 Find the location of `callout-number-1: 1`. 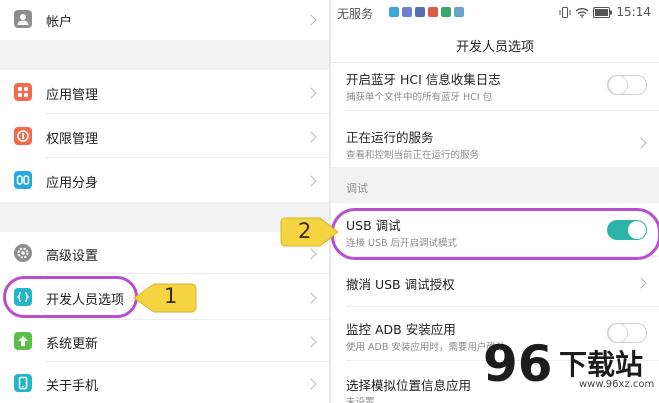

callout-number-1: 1 is located at coordinates (171, 296).